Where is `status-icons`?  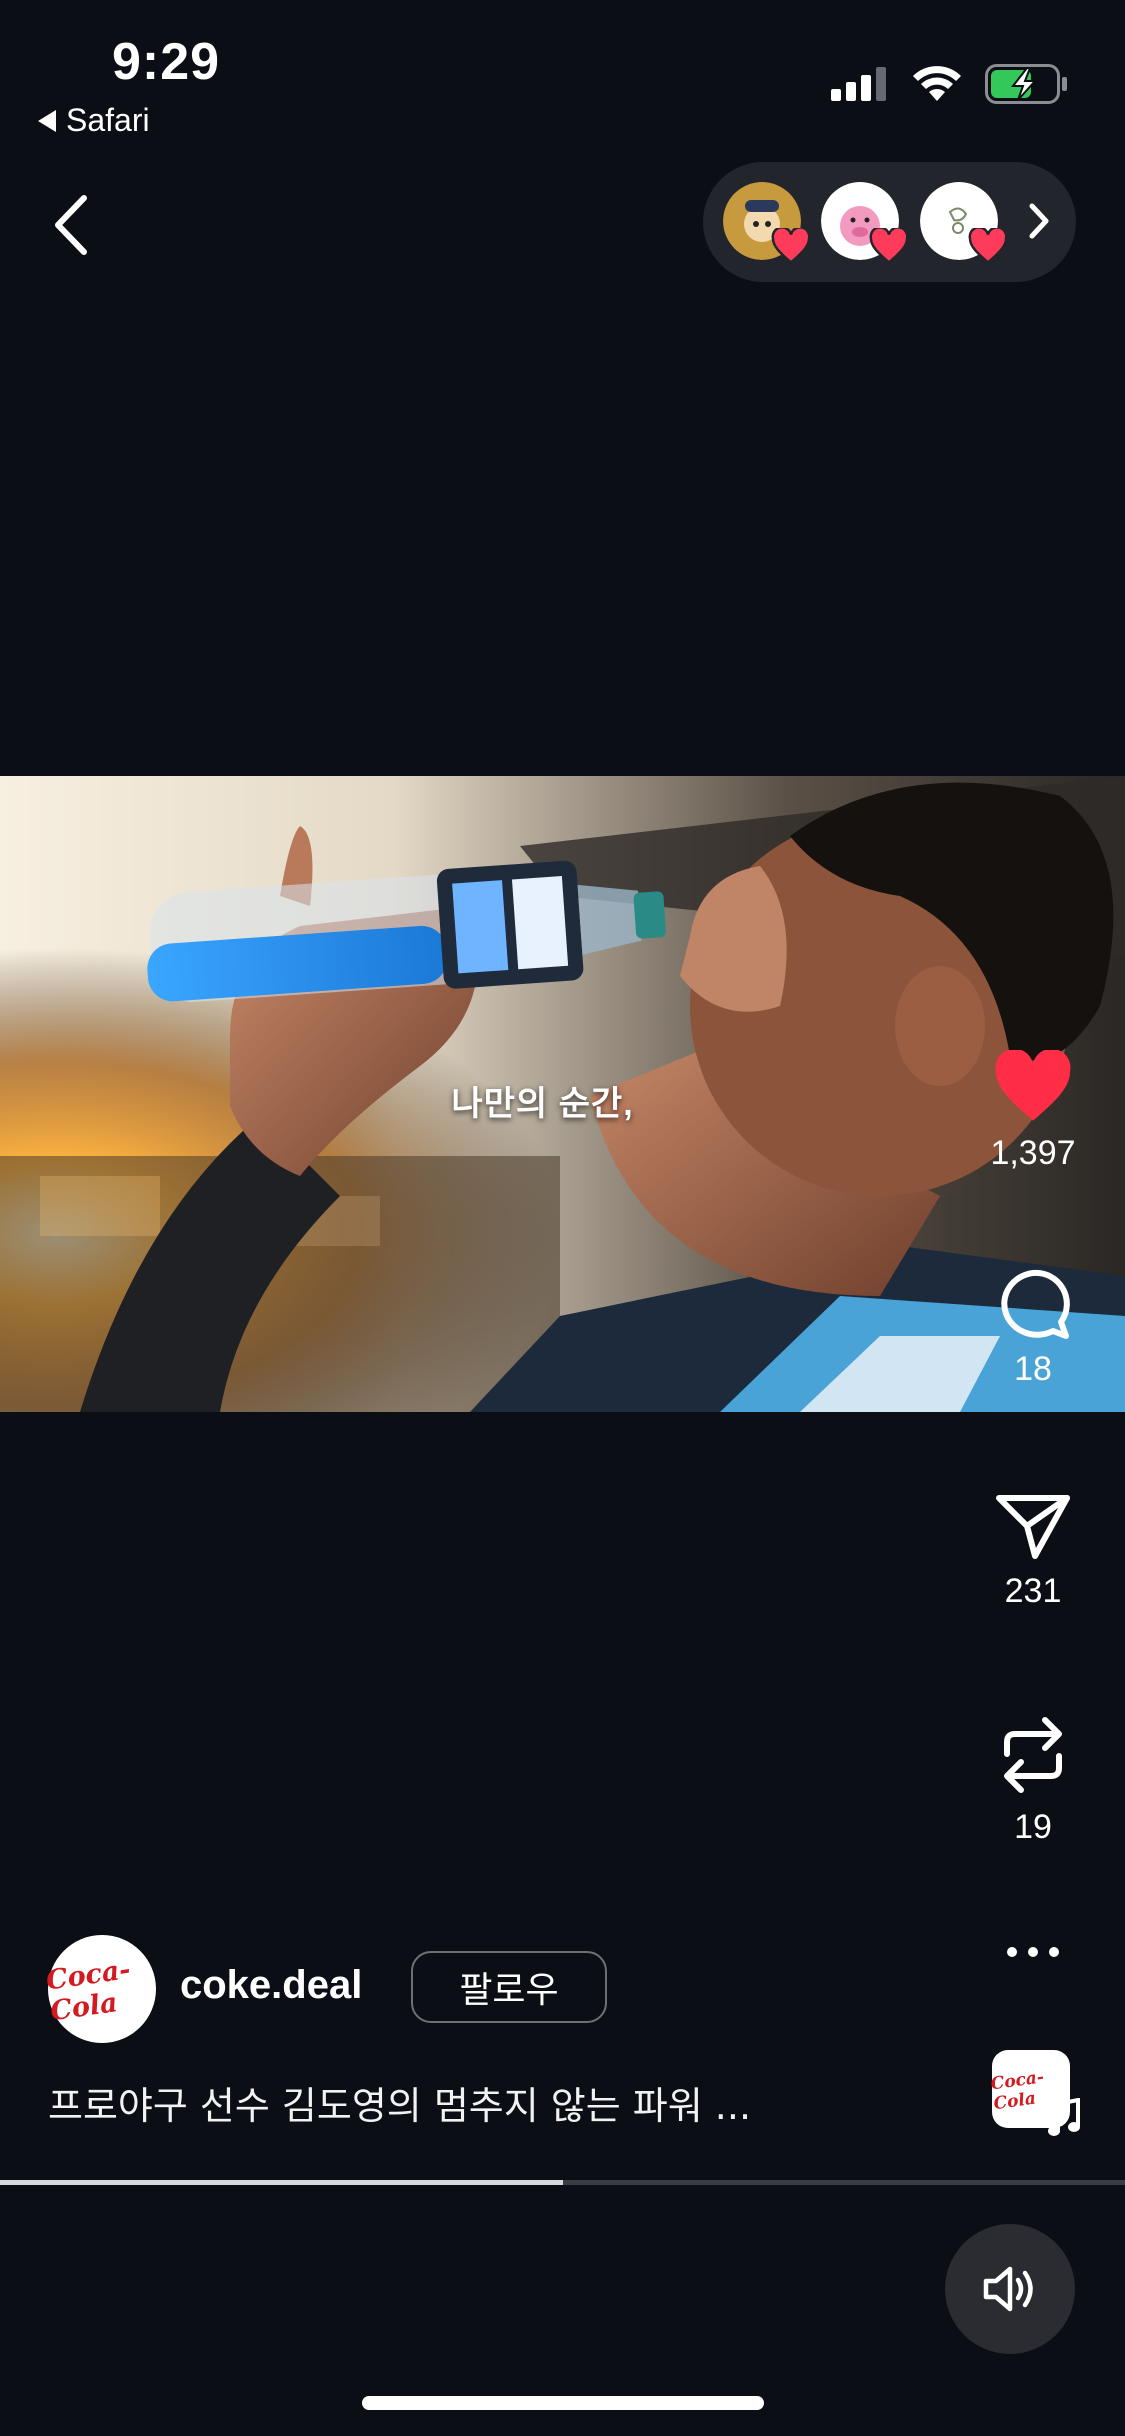 status-icons is located at coordinates (949, 84).